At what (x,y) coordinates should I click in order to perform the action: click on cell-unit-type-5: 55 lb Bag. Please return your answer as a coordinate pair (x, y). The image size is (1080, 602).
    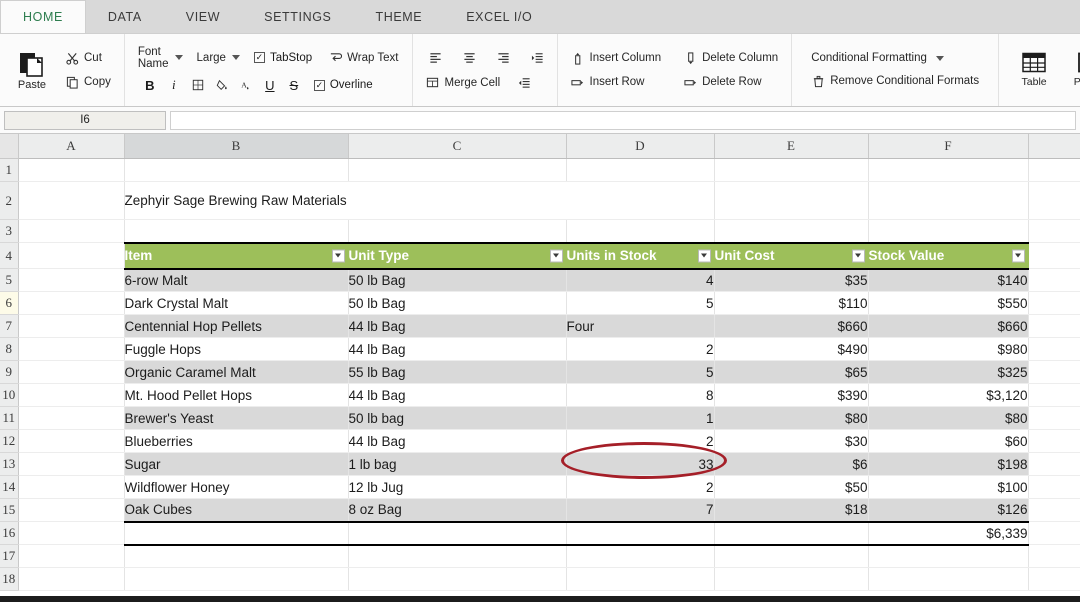
    Looking at the image, I should click on (457, 372).